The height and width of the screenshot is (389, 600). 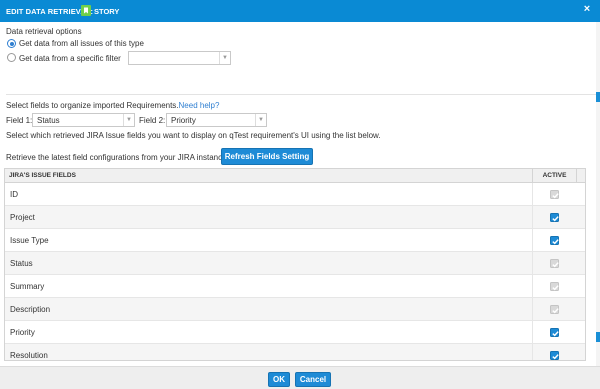 What do you see at coordinates (183, 120) in the screenshot?
I see `field2-value: Priority` at bounding box center [183, 120].